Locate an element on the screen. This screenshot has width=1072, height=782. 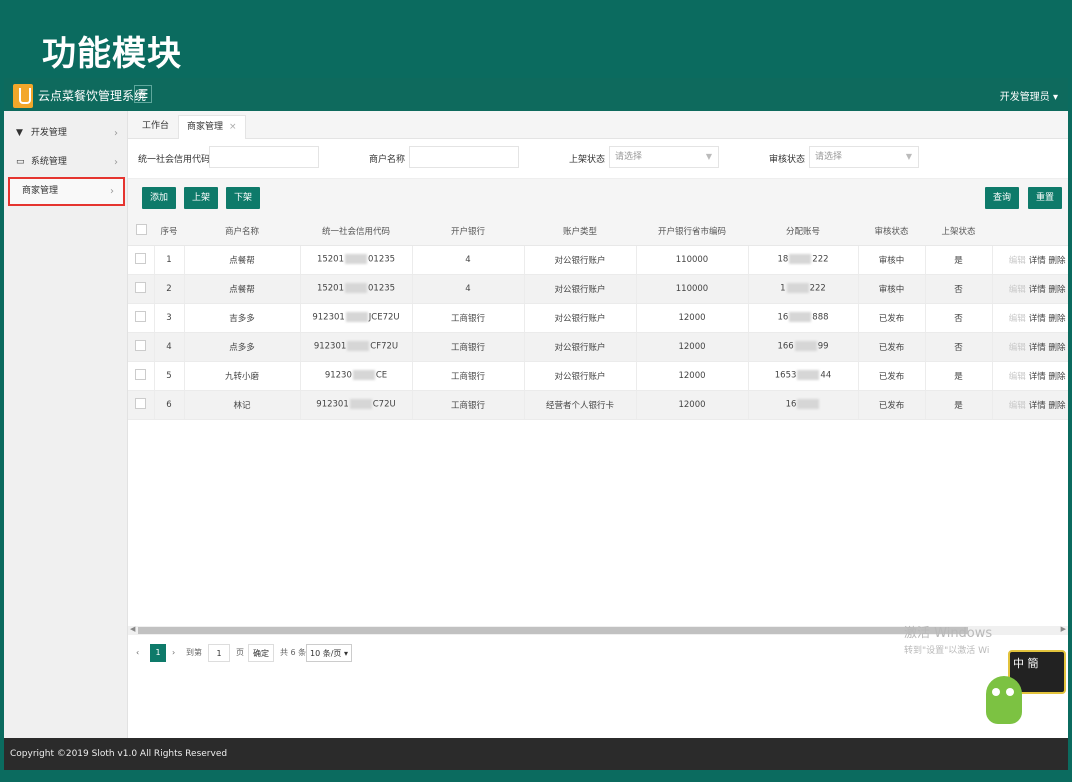
cell: 吉多多 is located at coordinates (242, 318).